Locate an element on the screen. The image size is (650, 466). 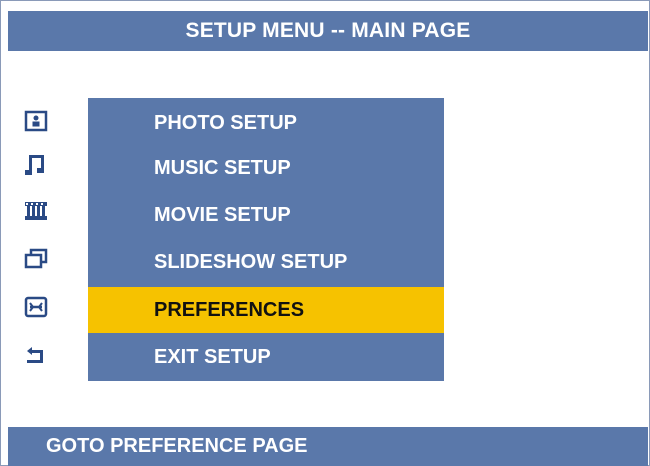
menu-item-label: MUSIC SETUP is located at coordinates (222, 167).